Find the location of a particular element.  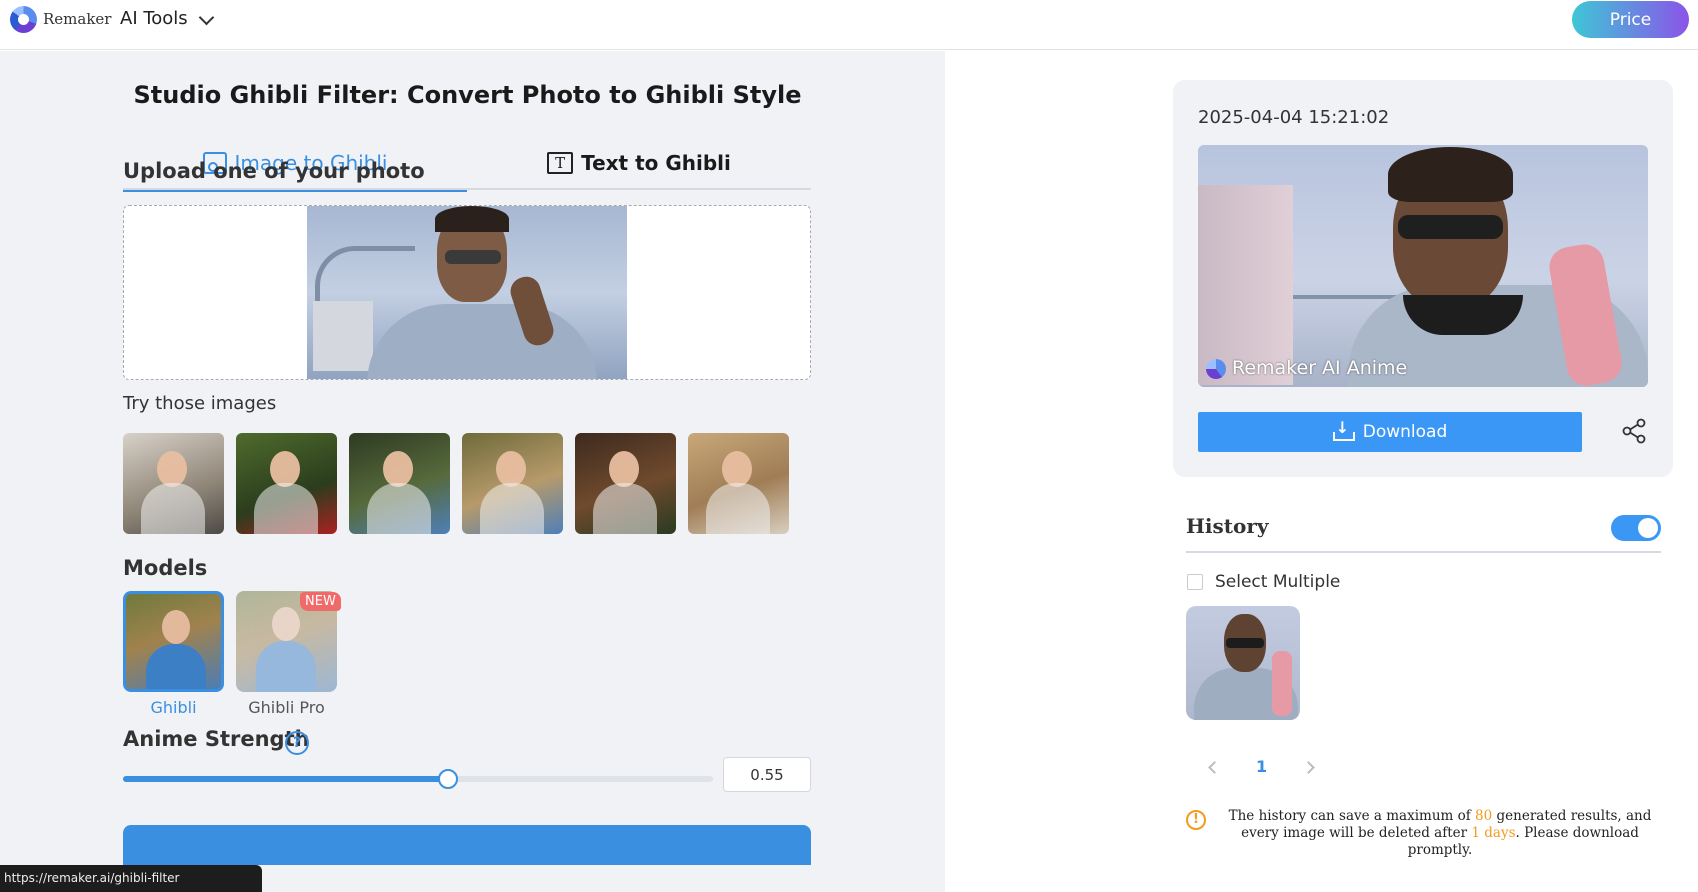

photo-hair is located at coordinates (472, 219).